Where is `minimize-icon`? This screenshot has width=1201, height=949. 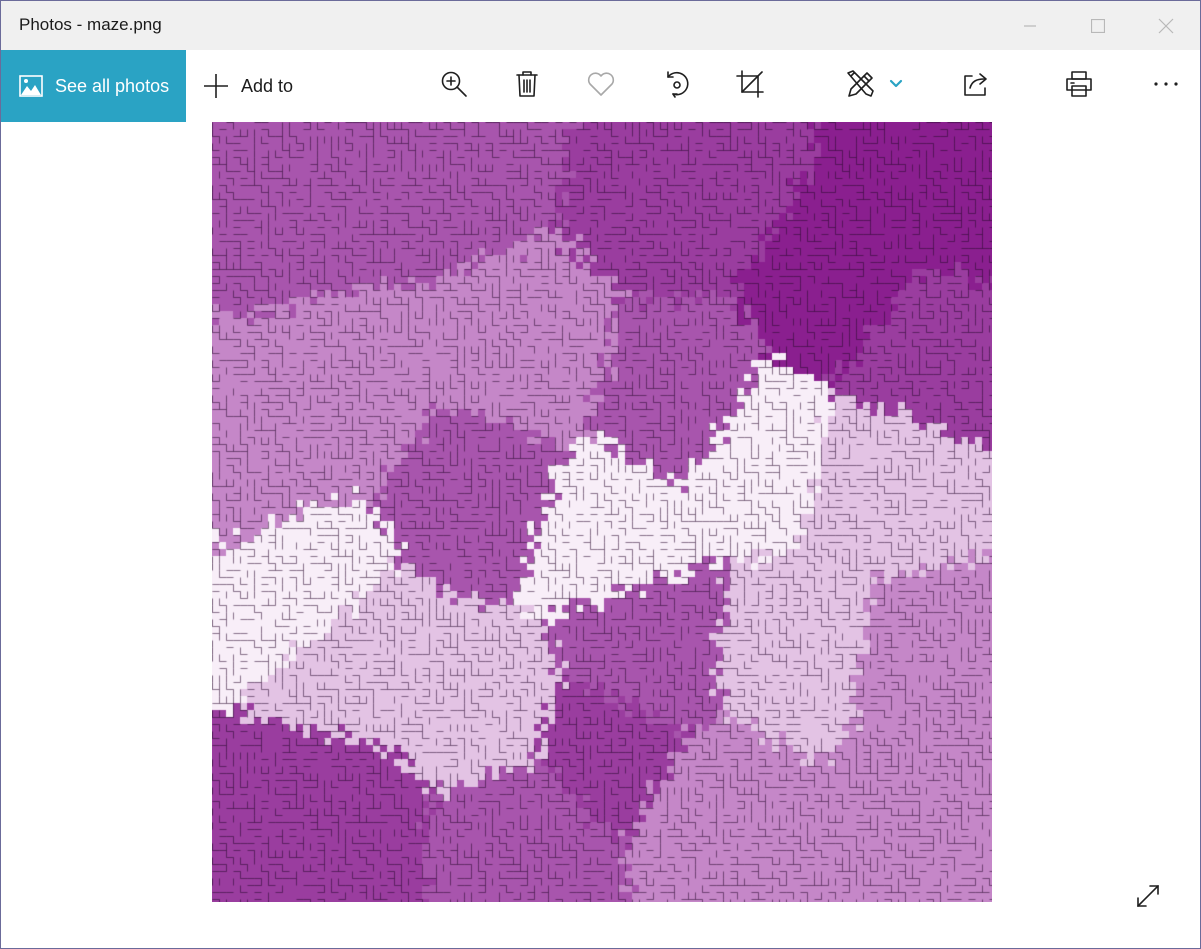
minimize-icon is located at coordinates (1030, 25).